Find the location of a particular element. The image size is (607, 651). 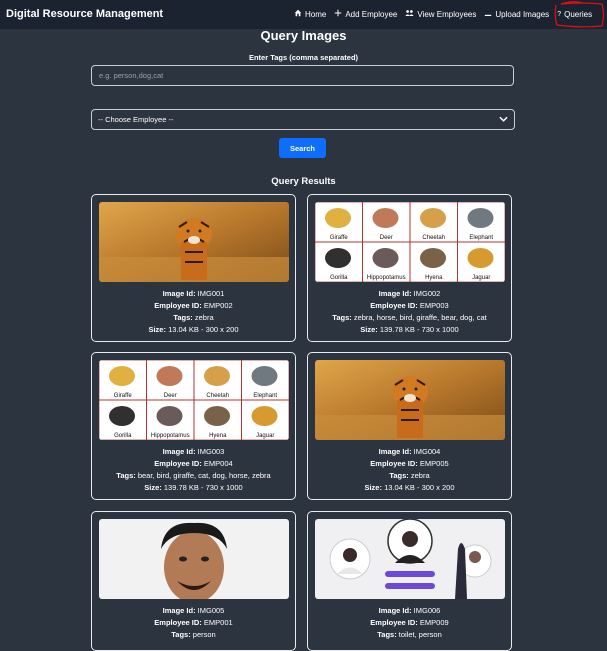

brand-title: Digital Resource Management is located at coordinates (84, 14).